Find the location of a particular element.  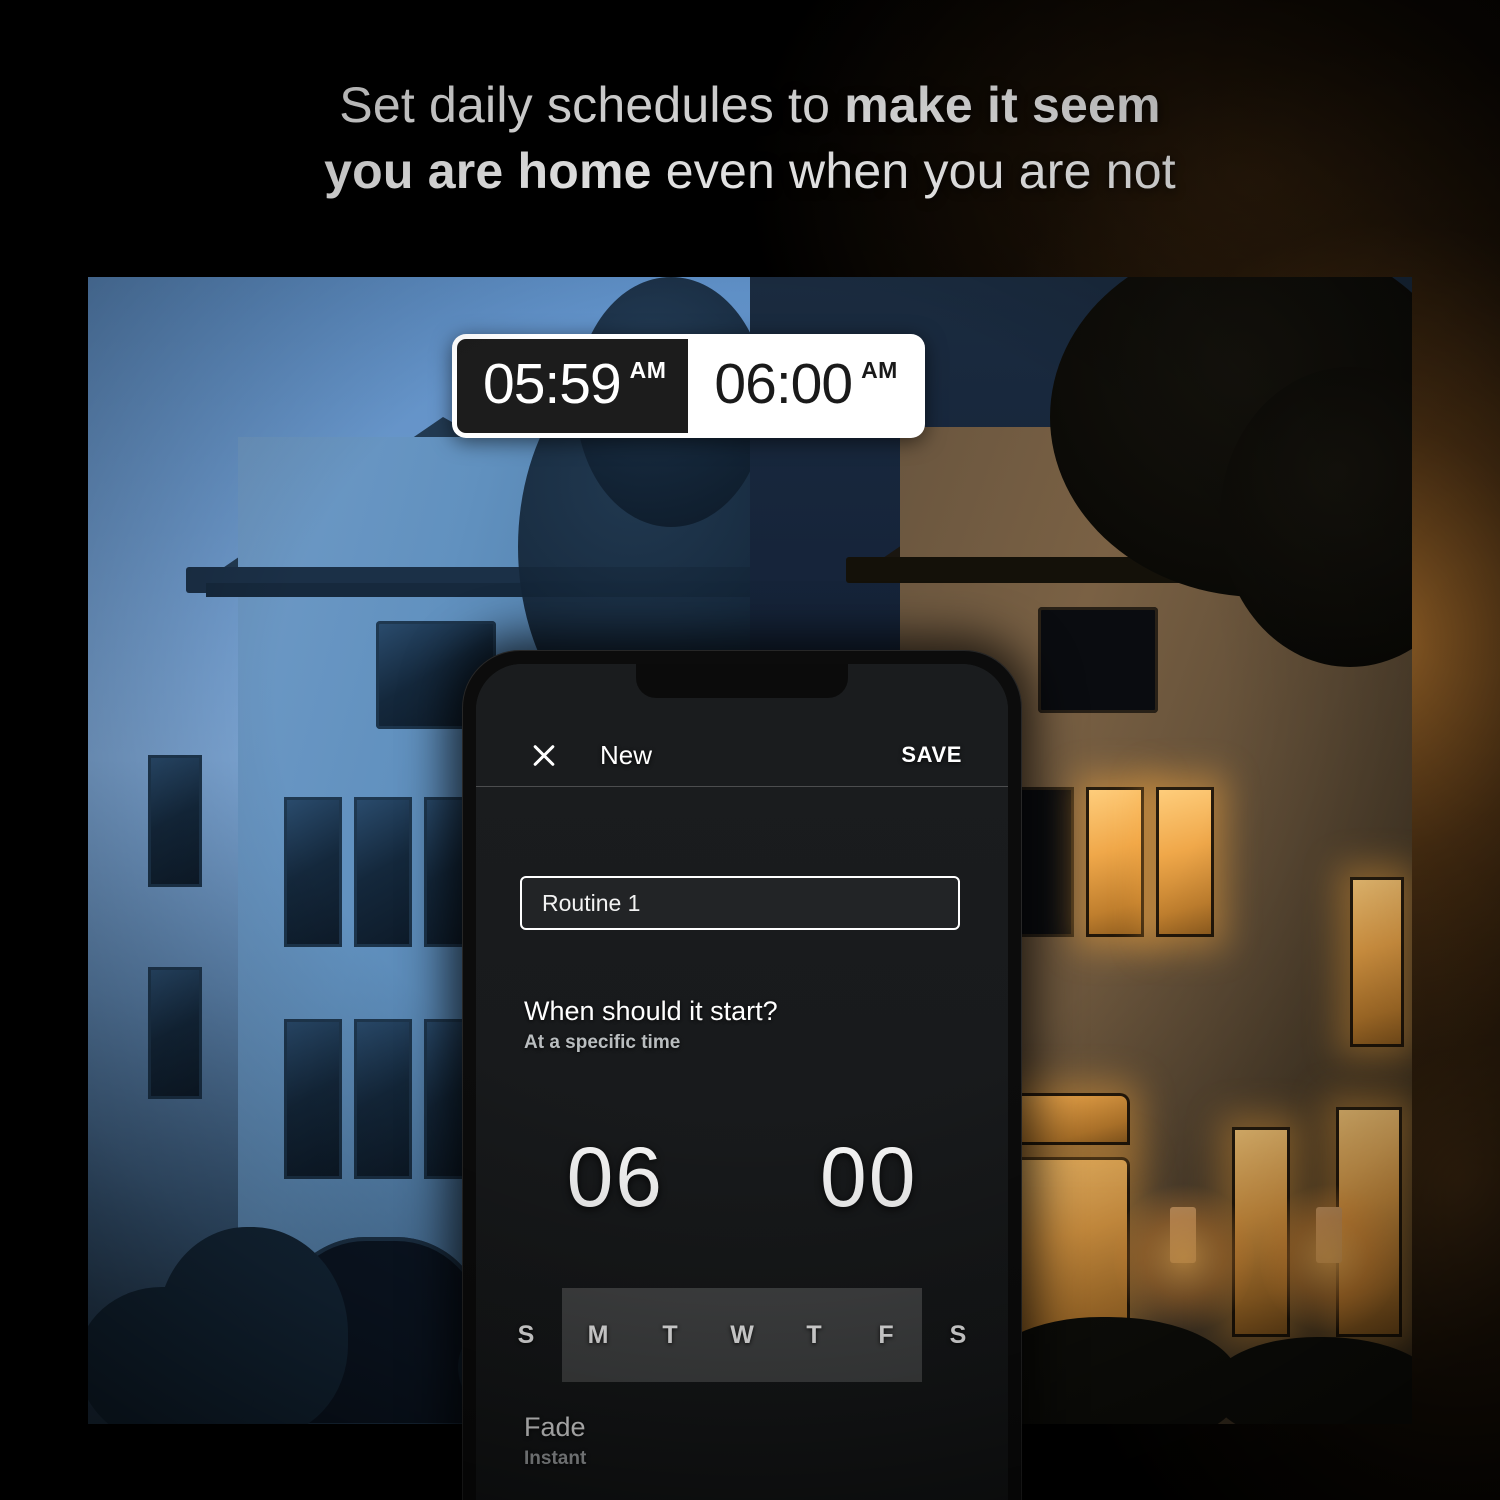

day-toggle-wednesday: W is located at coordinates (742, 1335).